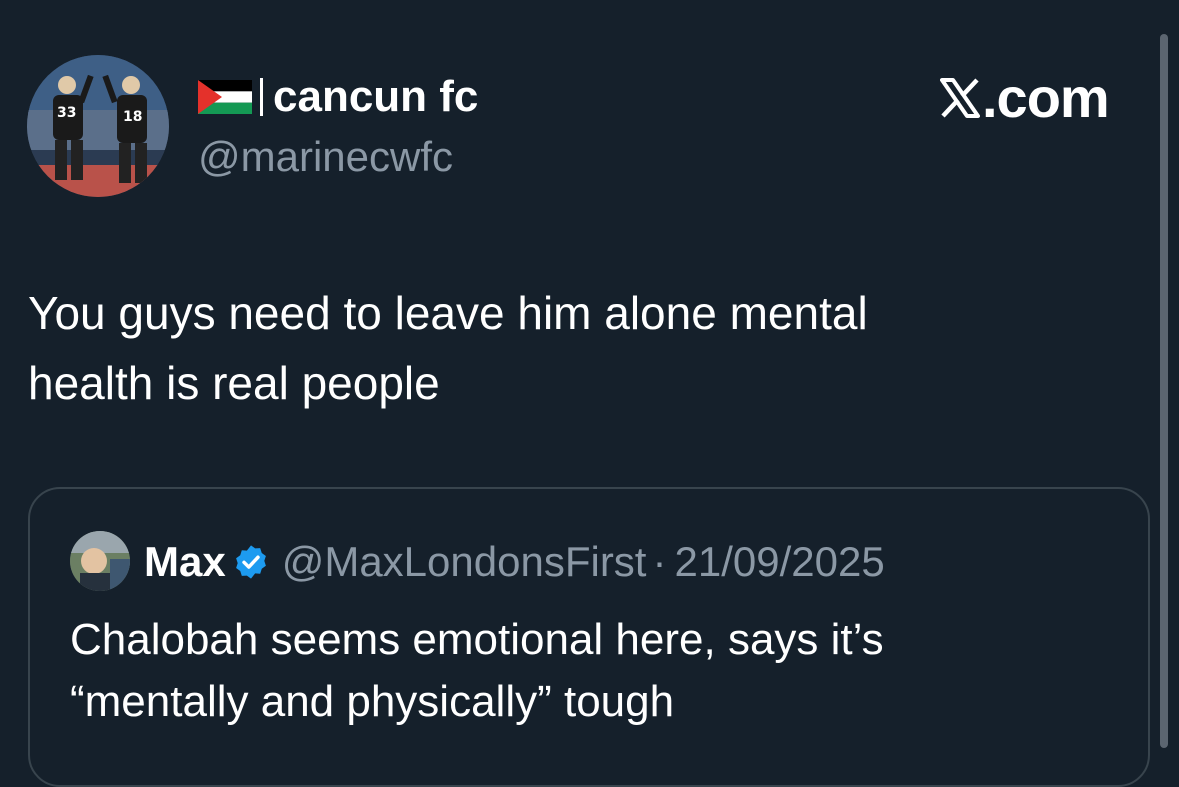 Image resolution: width=1179 pixels, height=787 pixels. Describe the element at coordinates (779, 562) in the screenshot. I see `quote-date: 21/09/2025` at that location.